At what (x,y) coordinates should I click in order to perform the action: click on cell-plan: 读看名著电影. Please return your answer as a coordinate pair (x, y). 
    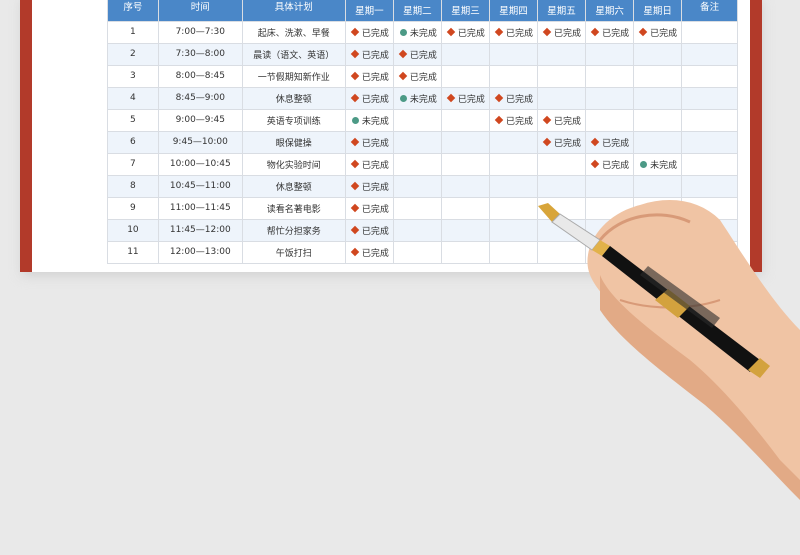
    Looking at the image, I should click on (293, 208).